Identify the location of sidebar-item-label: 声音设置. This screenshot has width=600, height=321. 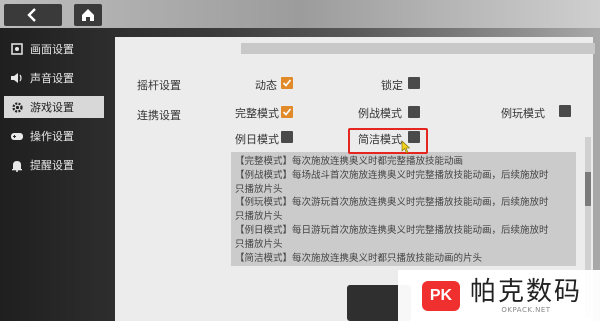
(52, 78).